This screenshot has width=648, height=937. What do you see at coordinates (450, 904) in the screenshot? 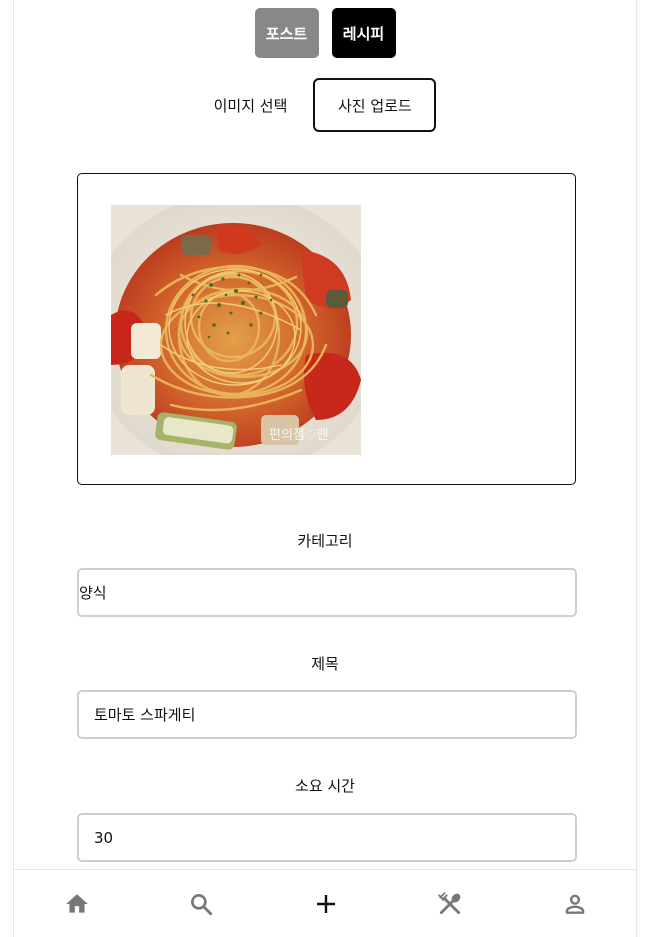
I see `utensils-icon` at bounding box center [450, 904].